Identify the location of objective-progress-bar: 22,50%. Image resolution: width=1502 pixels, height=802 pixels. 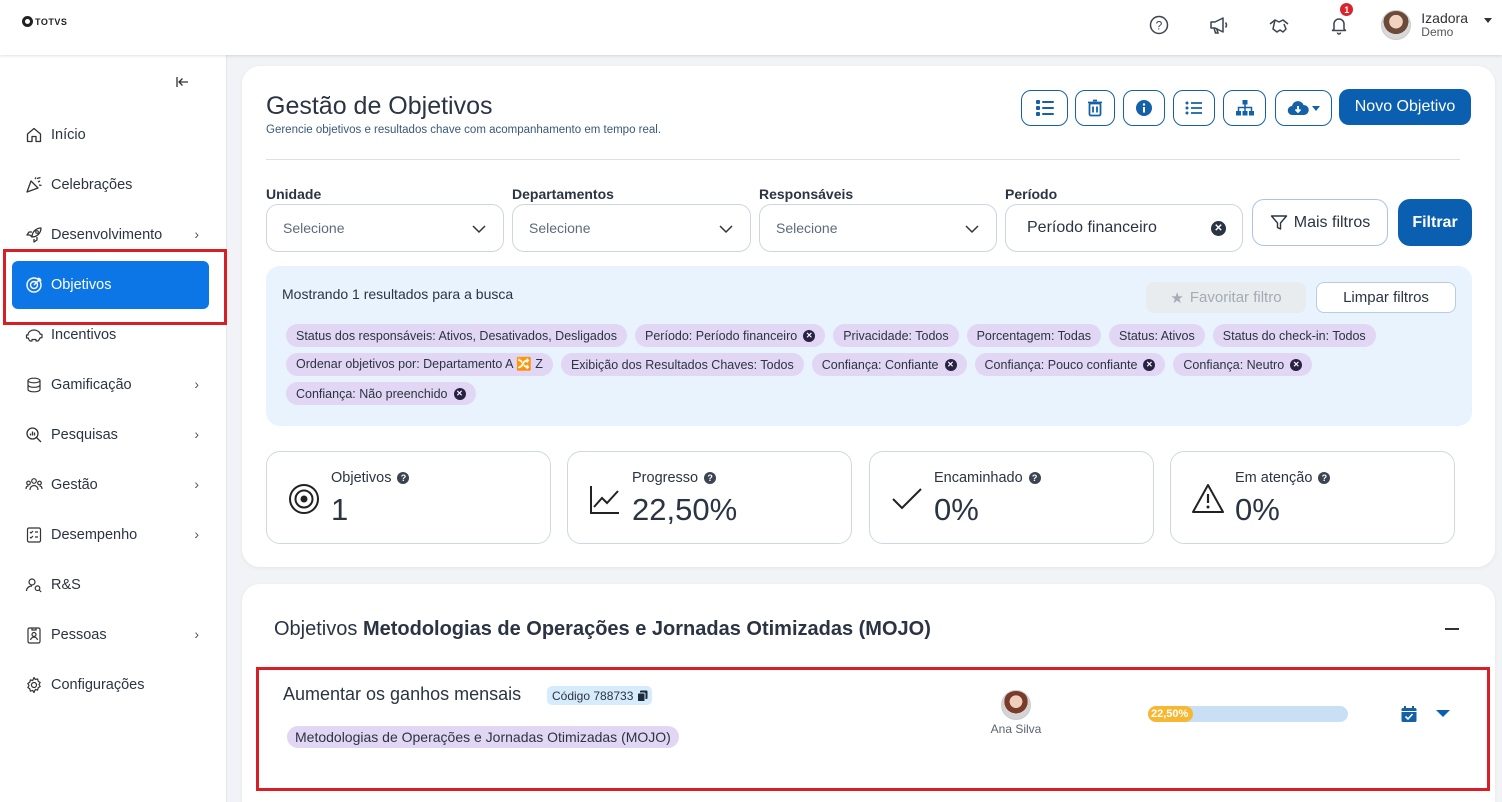
(1248, 714).